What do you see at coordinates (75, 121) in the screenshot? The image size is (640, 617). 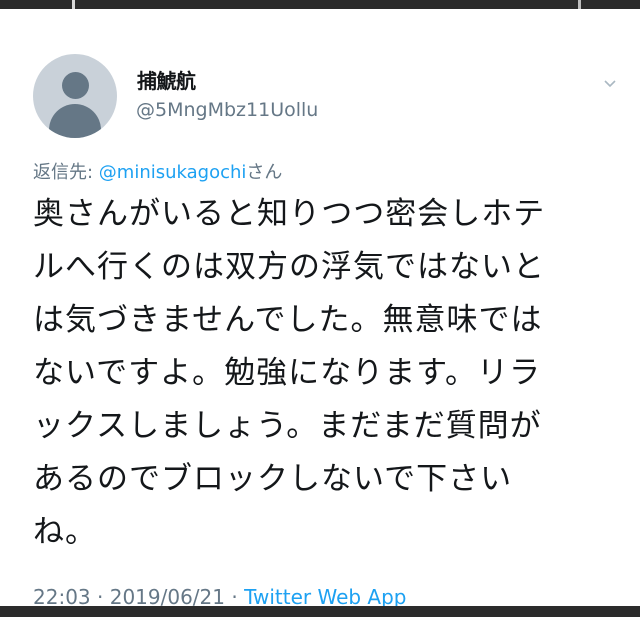 I see `avatar-body` at bounding box center [75, 121].